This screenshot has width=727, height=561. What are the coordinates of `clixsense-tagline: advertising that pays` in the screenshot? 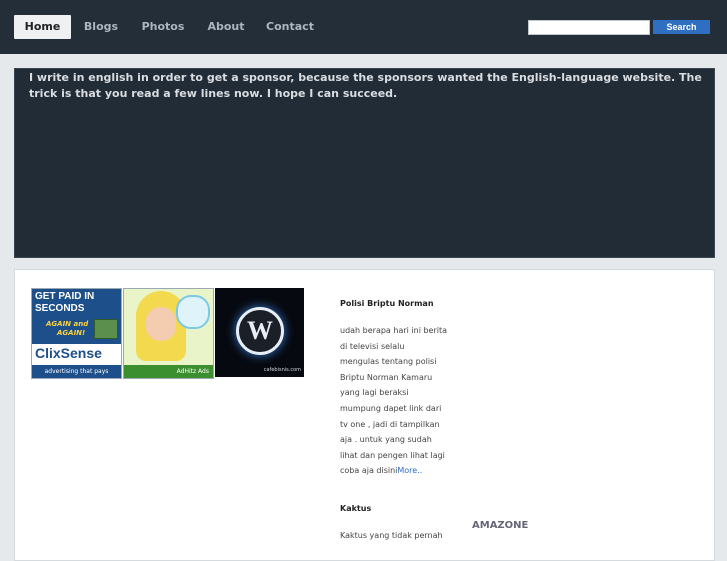 It's located at (76, 371).